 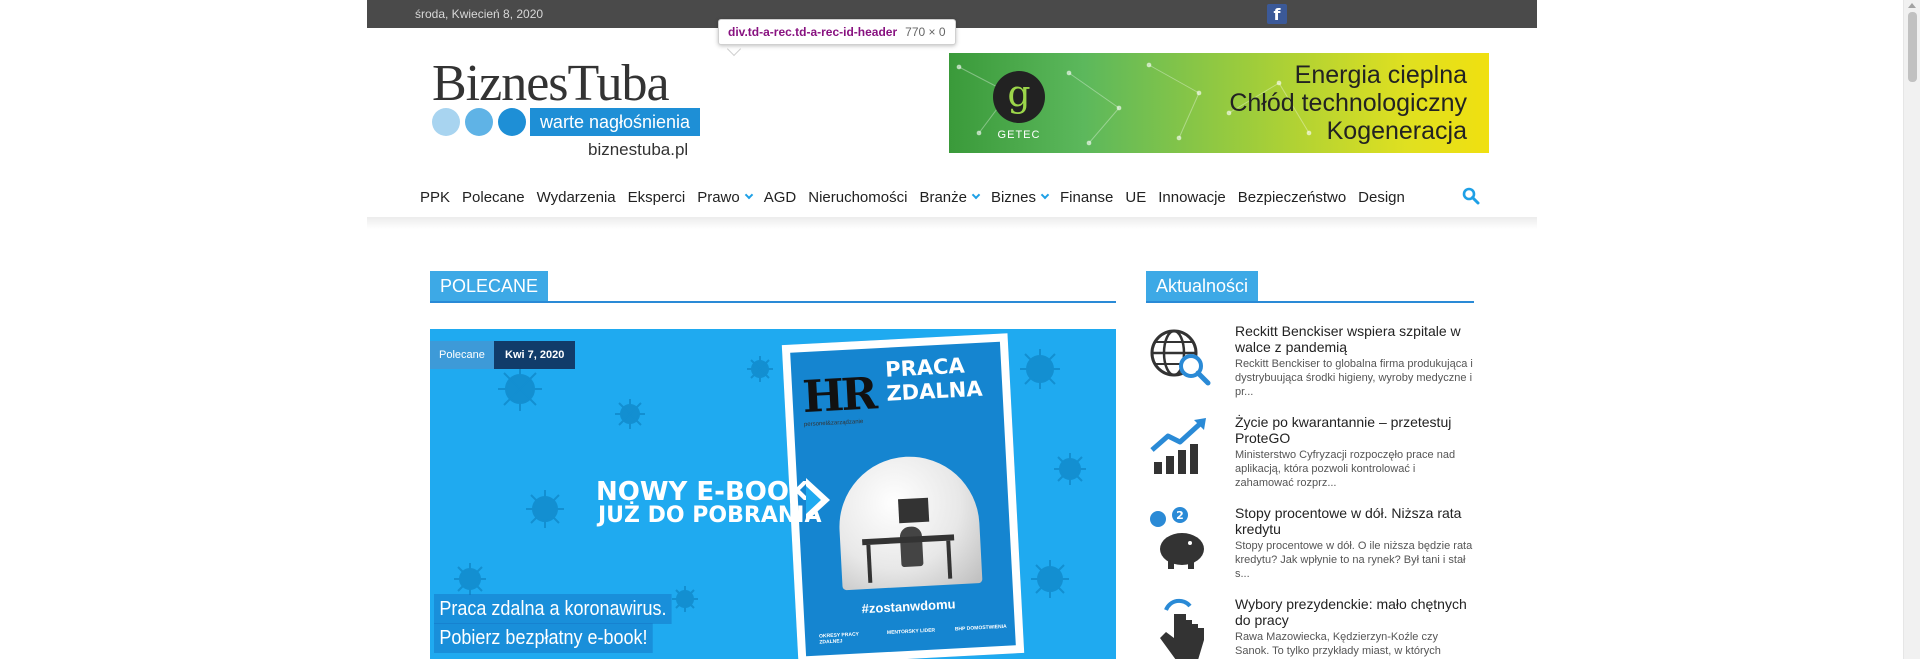 I want to click on nav-item-eksperci: Eksperci, so click(x=657, y=197).